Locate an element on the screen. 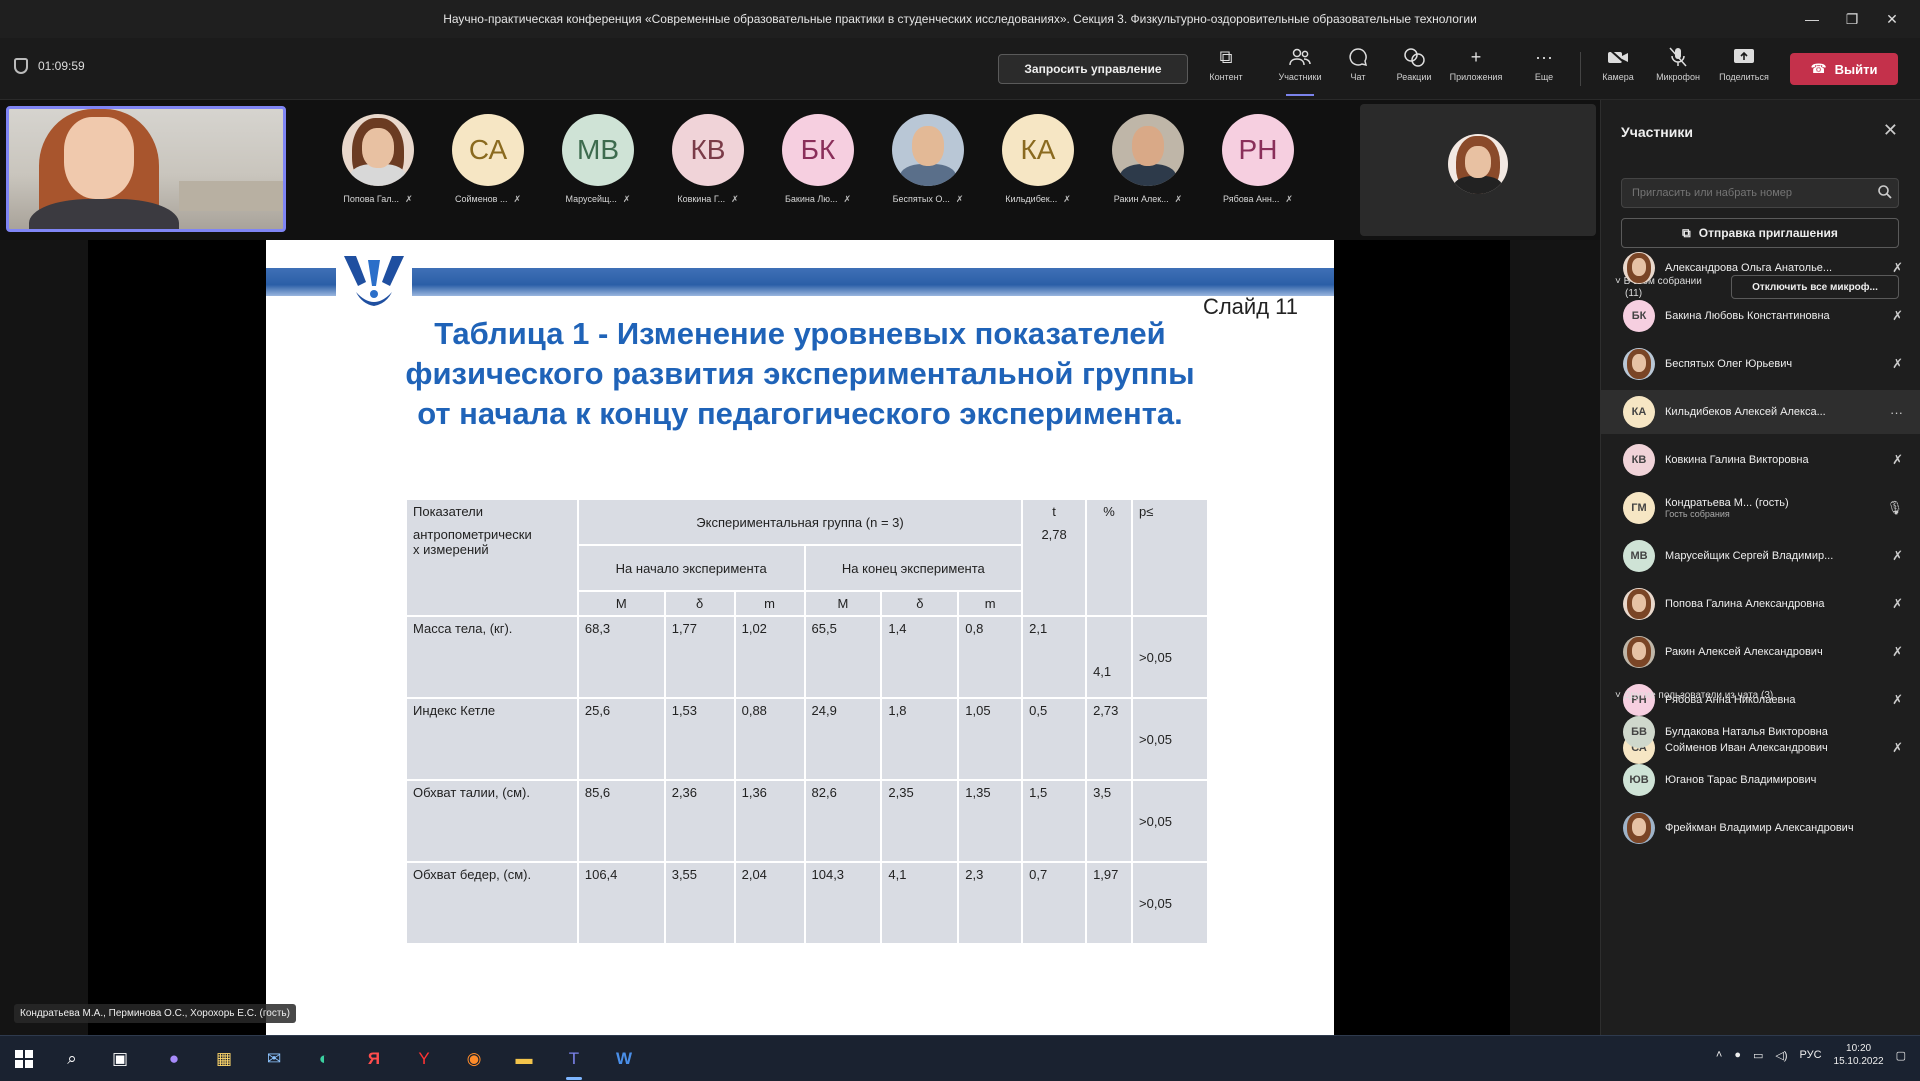  participant-tile: Ракин Алек... ✗ is located at coordinates (1148, 159).